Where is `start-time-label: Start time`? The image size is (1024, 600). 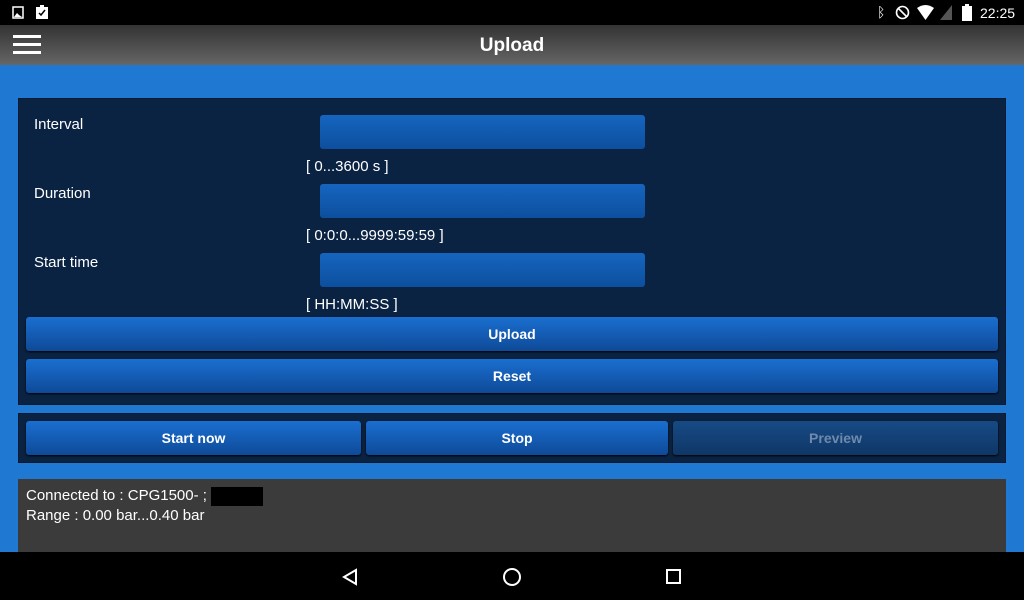
start-time-label: Start time is located at coordinates (66, 262).